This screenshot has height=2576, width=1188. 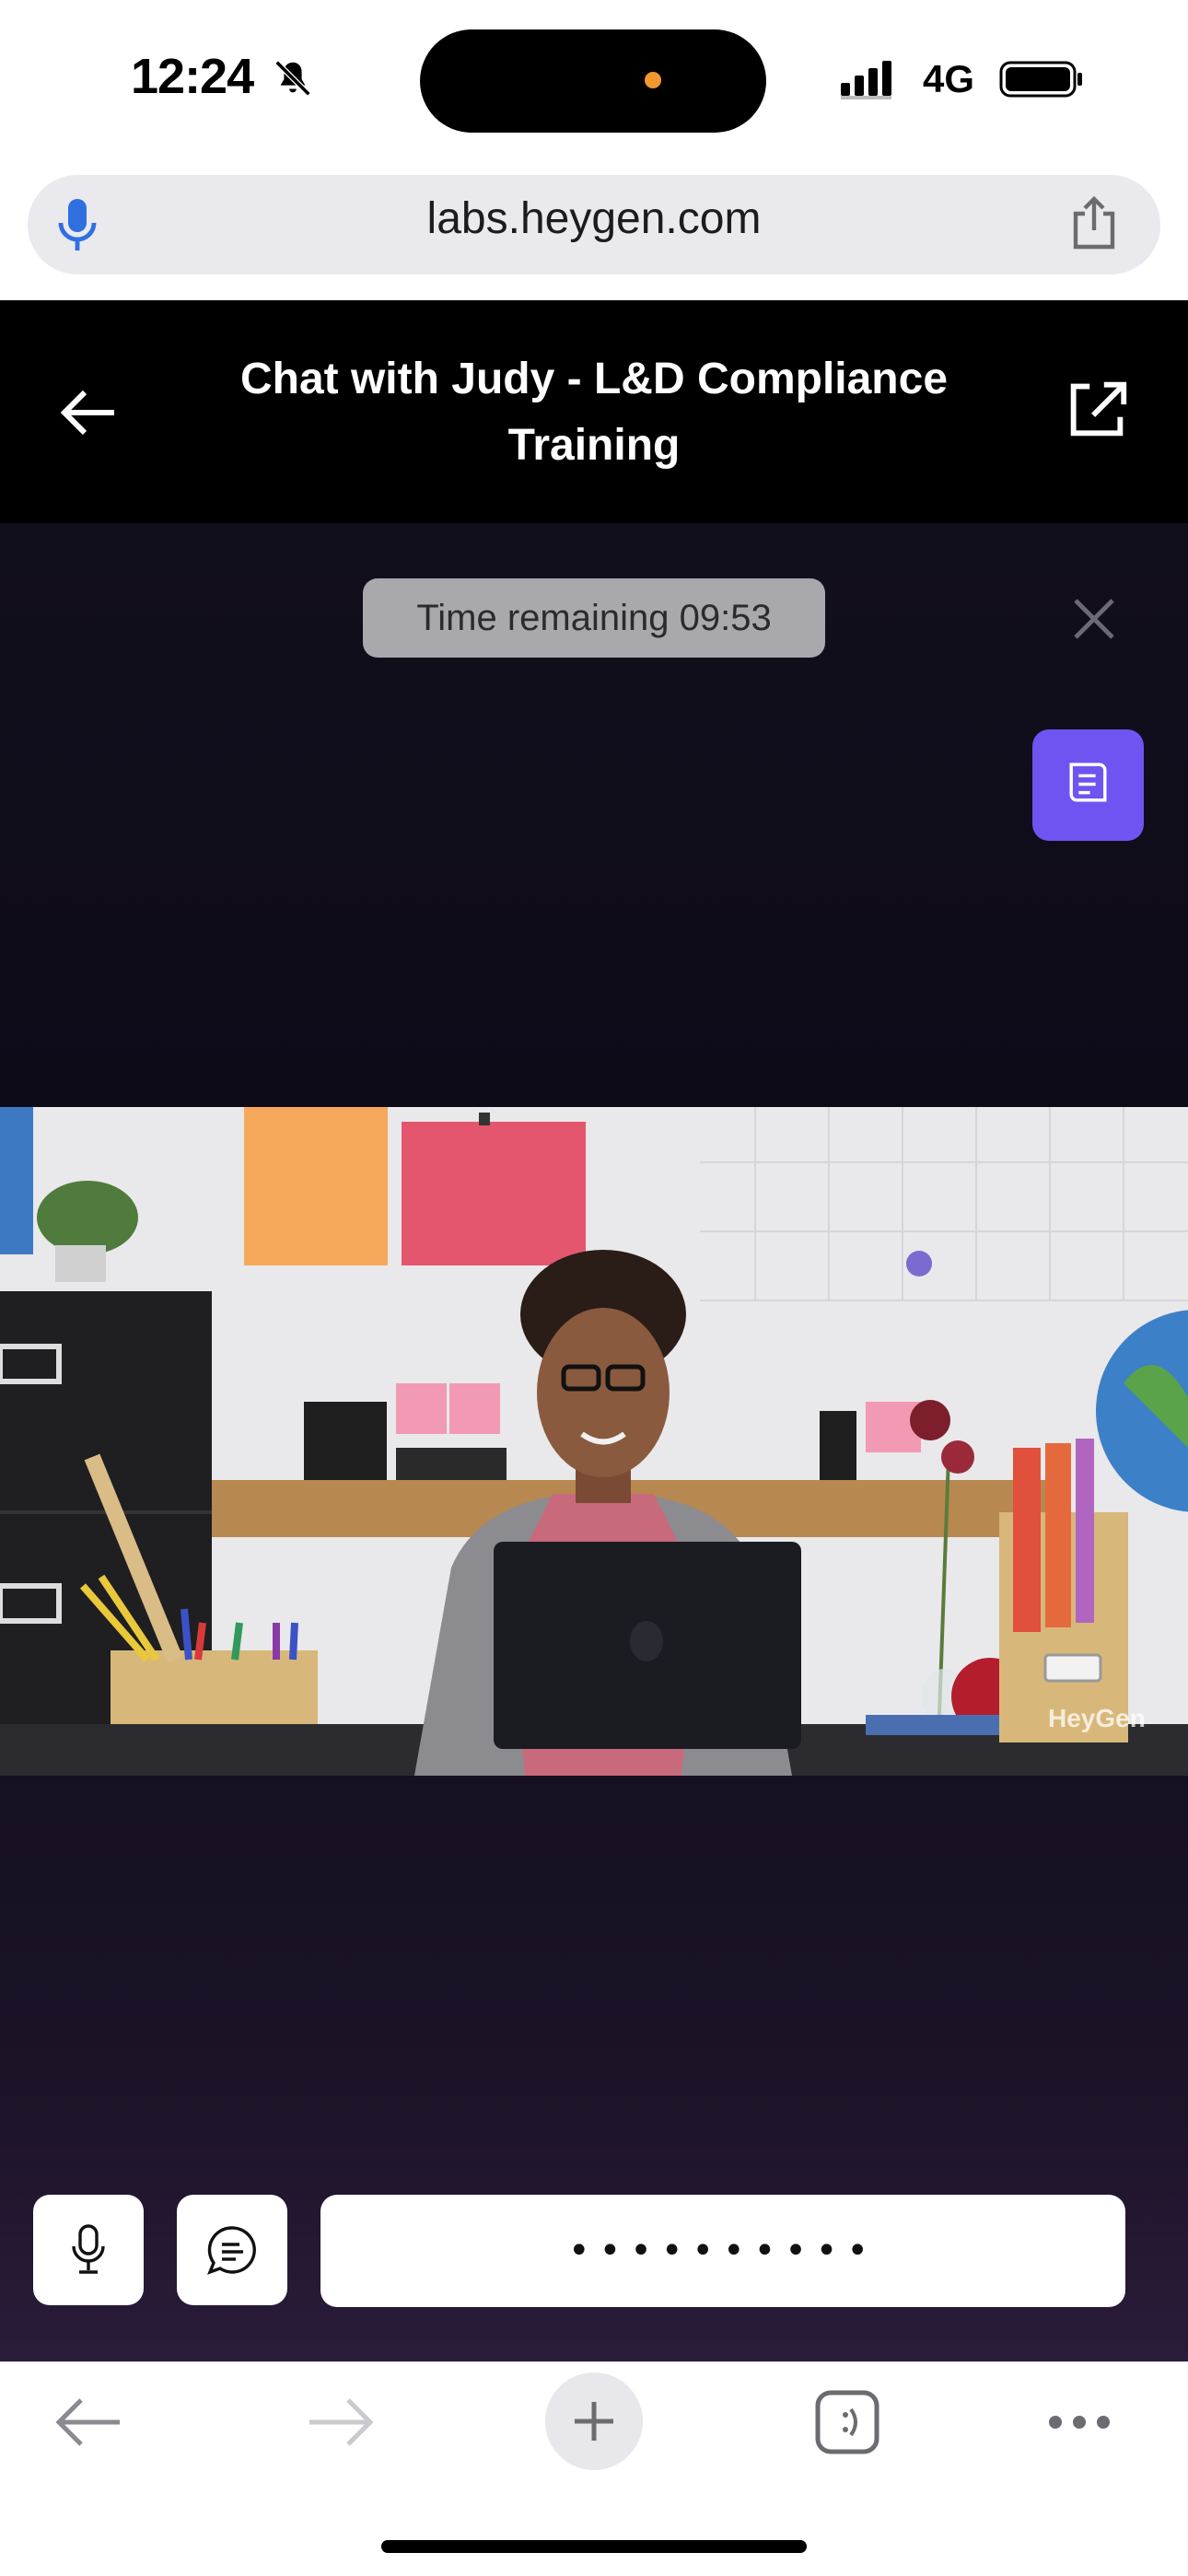 I want to click on home-indicator, so click(x=594, y=2547).